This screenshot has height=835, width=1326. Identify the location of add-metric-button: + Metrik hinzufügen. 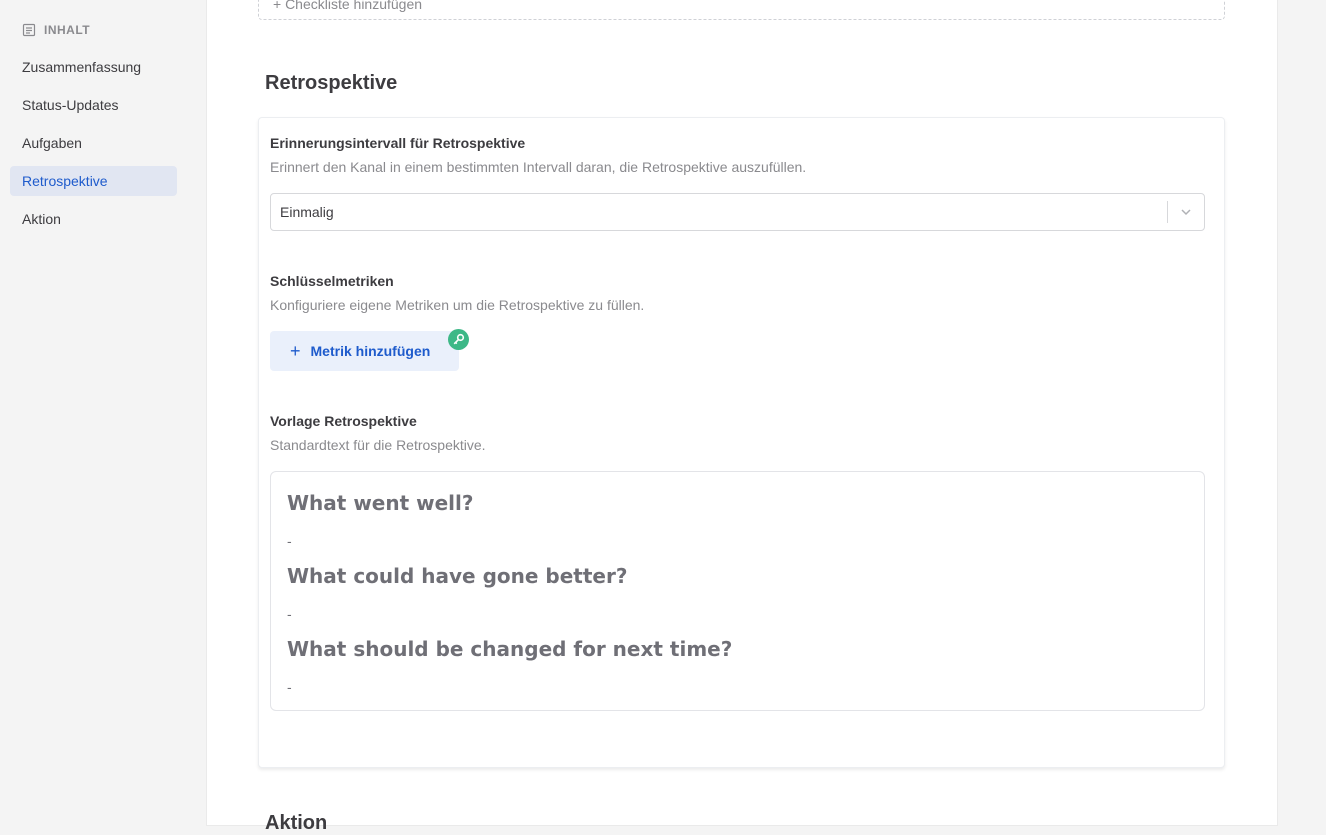
(364, 351).